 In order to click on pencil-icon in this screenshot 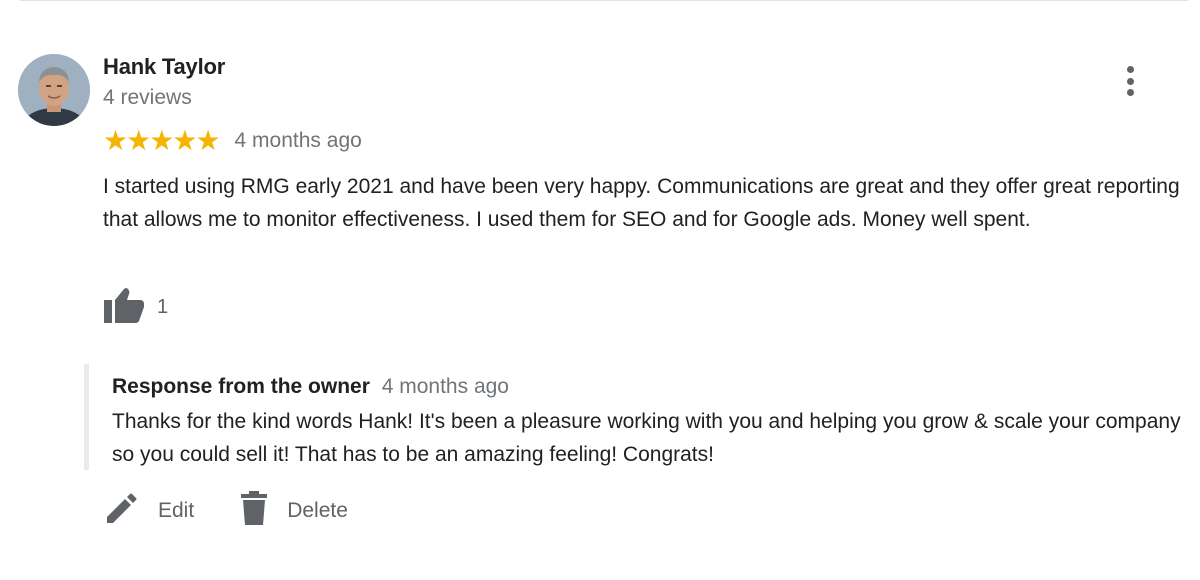, I will do `click(122, 510)`.